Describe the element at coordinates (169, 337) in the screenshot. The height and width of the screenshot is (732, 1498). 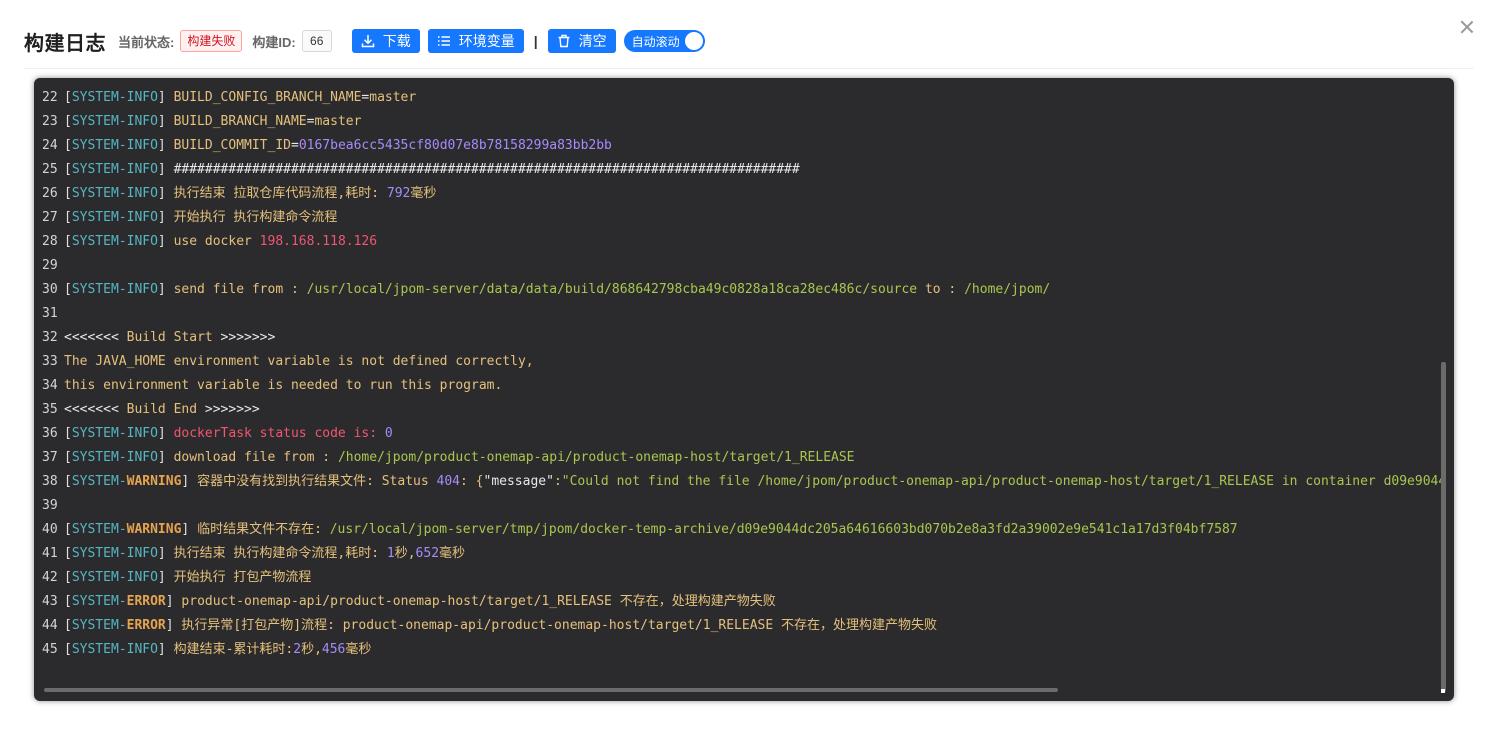
I see `log-segment: Build Start` at that location.